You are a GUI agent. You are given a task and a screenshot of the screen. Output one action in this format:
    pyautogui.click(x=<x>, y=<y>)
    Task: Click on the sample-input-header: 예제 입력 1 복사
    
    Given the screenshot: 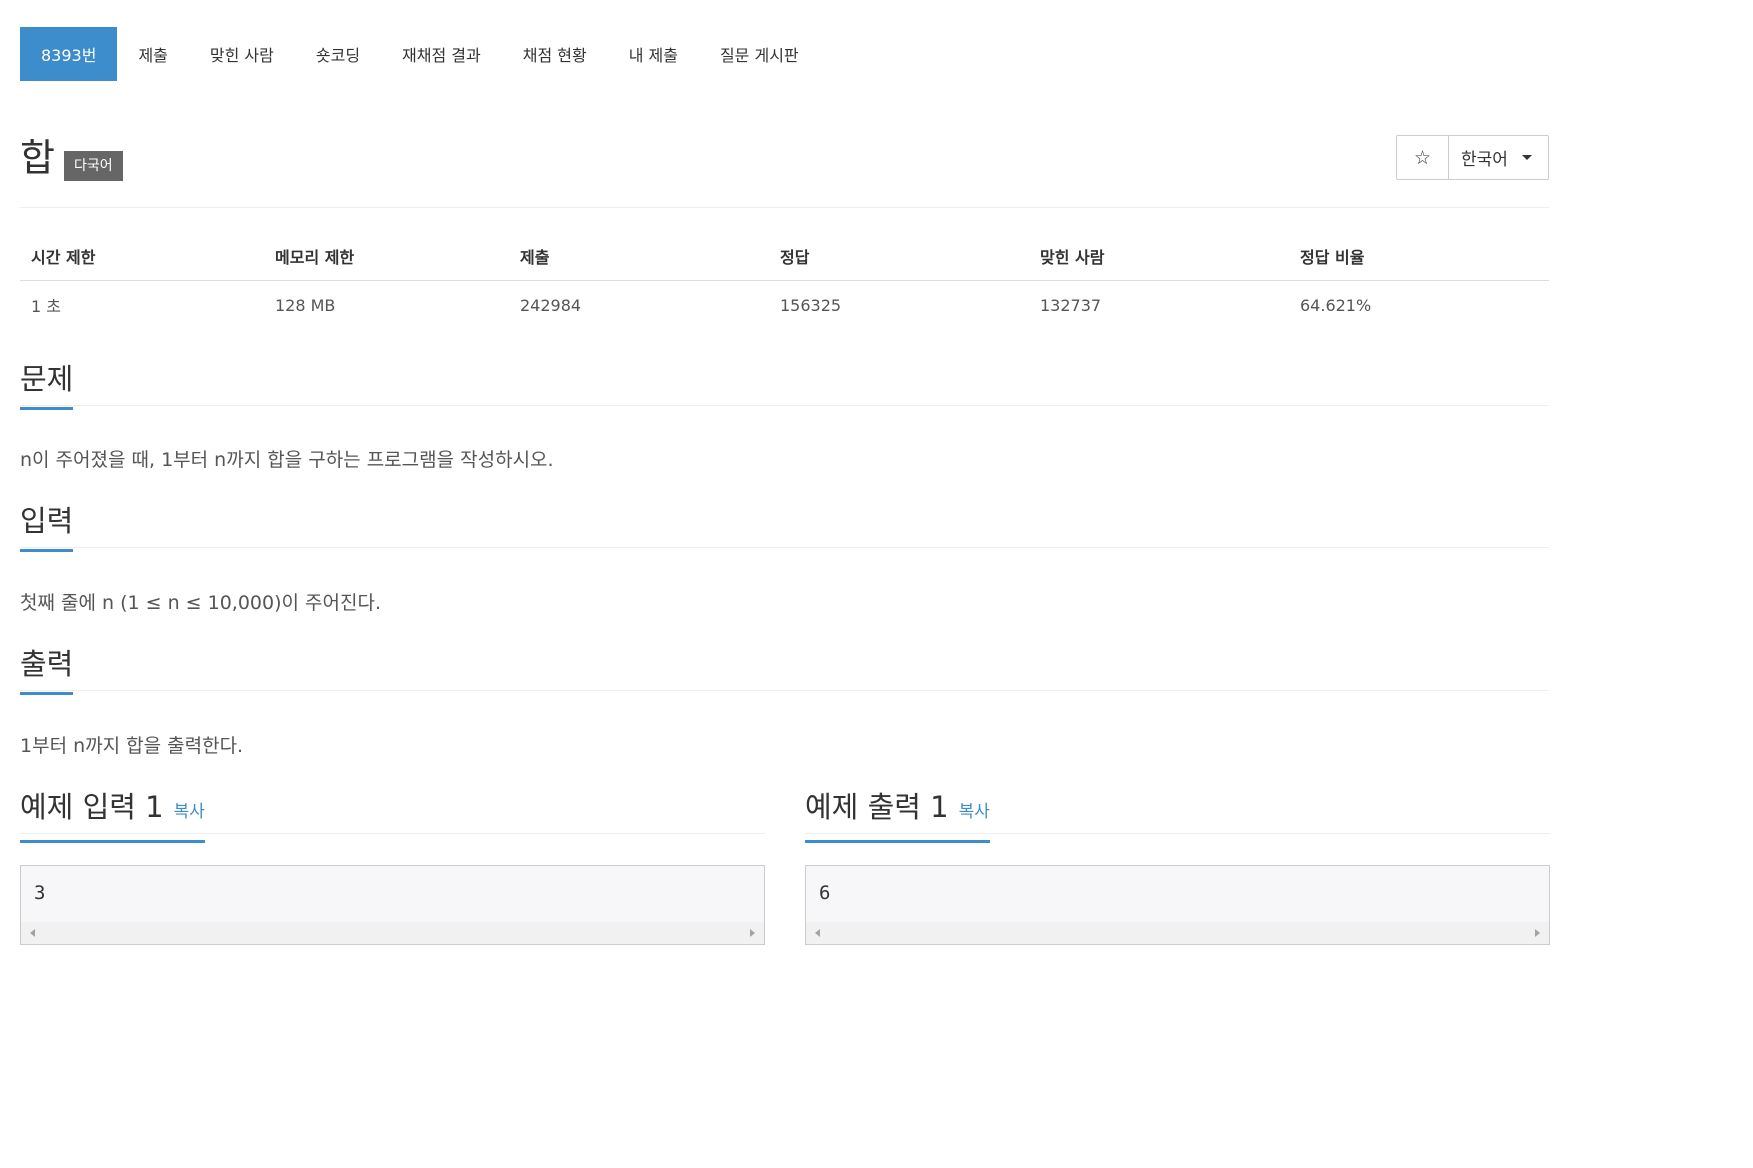 What is the action you would take?
    pyautogui.click(x=392, y=813)
    